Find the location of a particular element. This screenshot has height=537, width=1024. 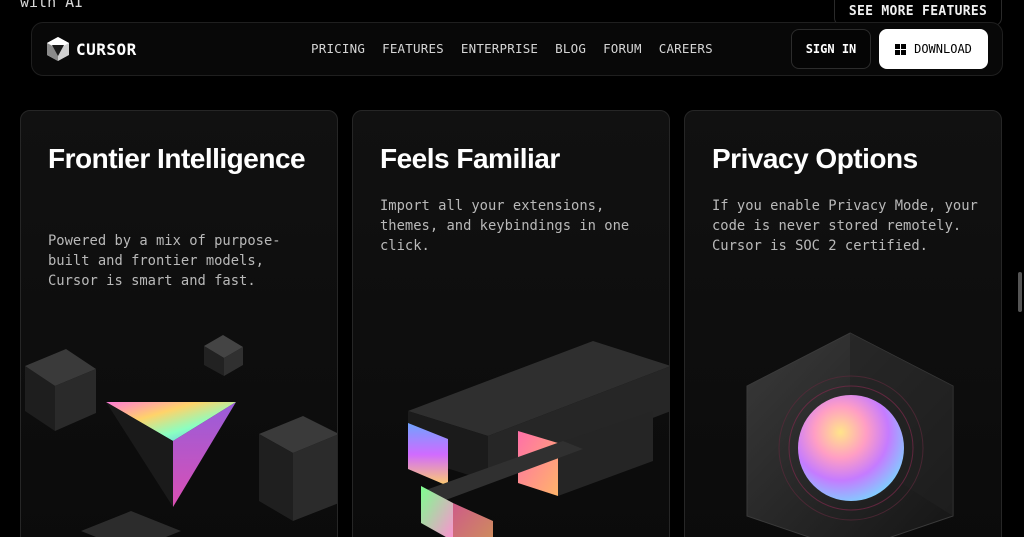

windows-icon is located at coordinates (901, 49).